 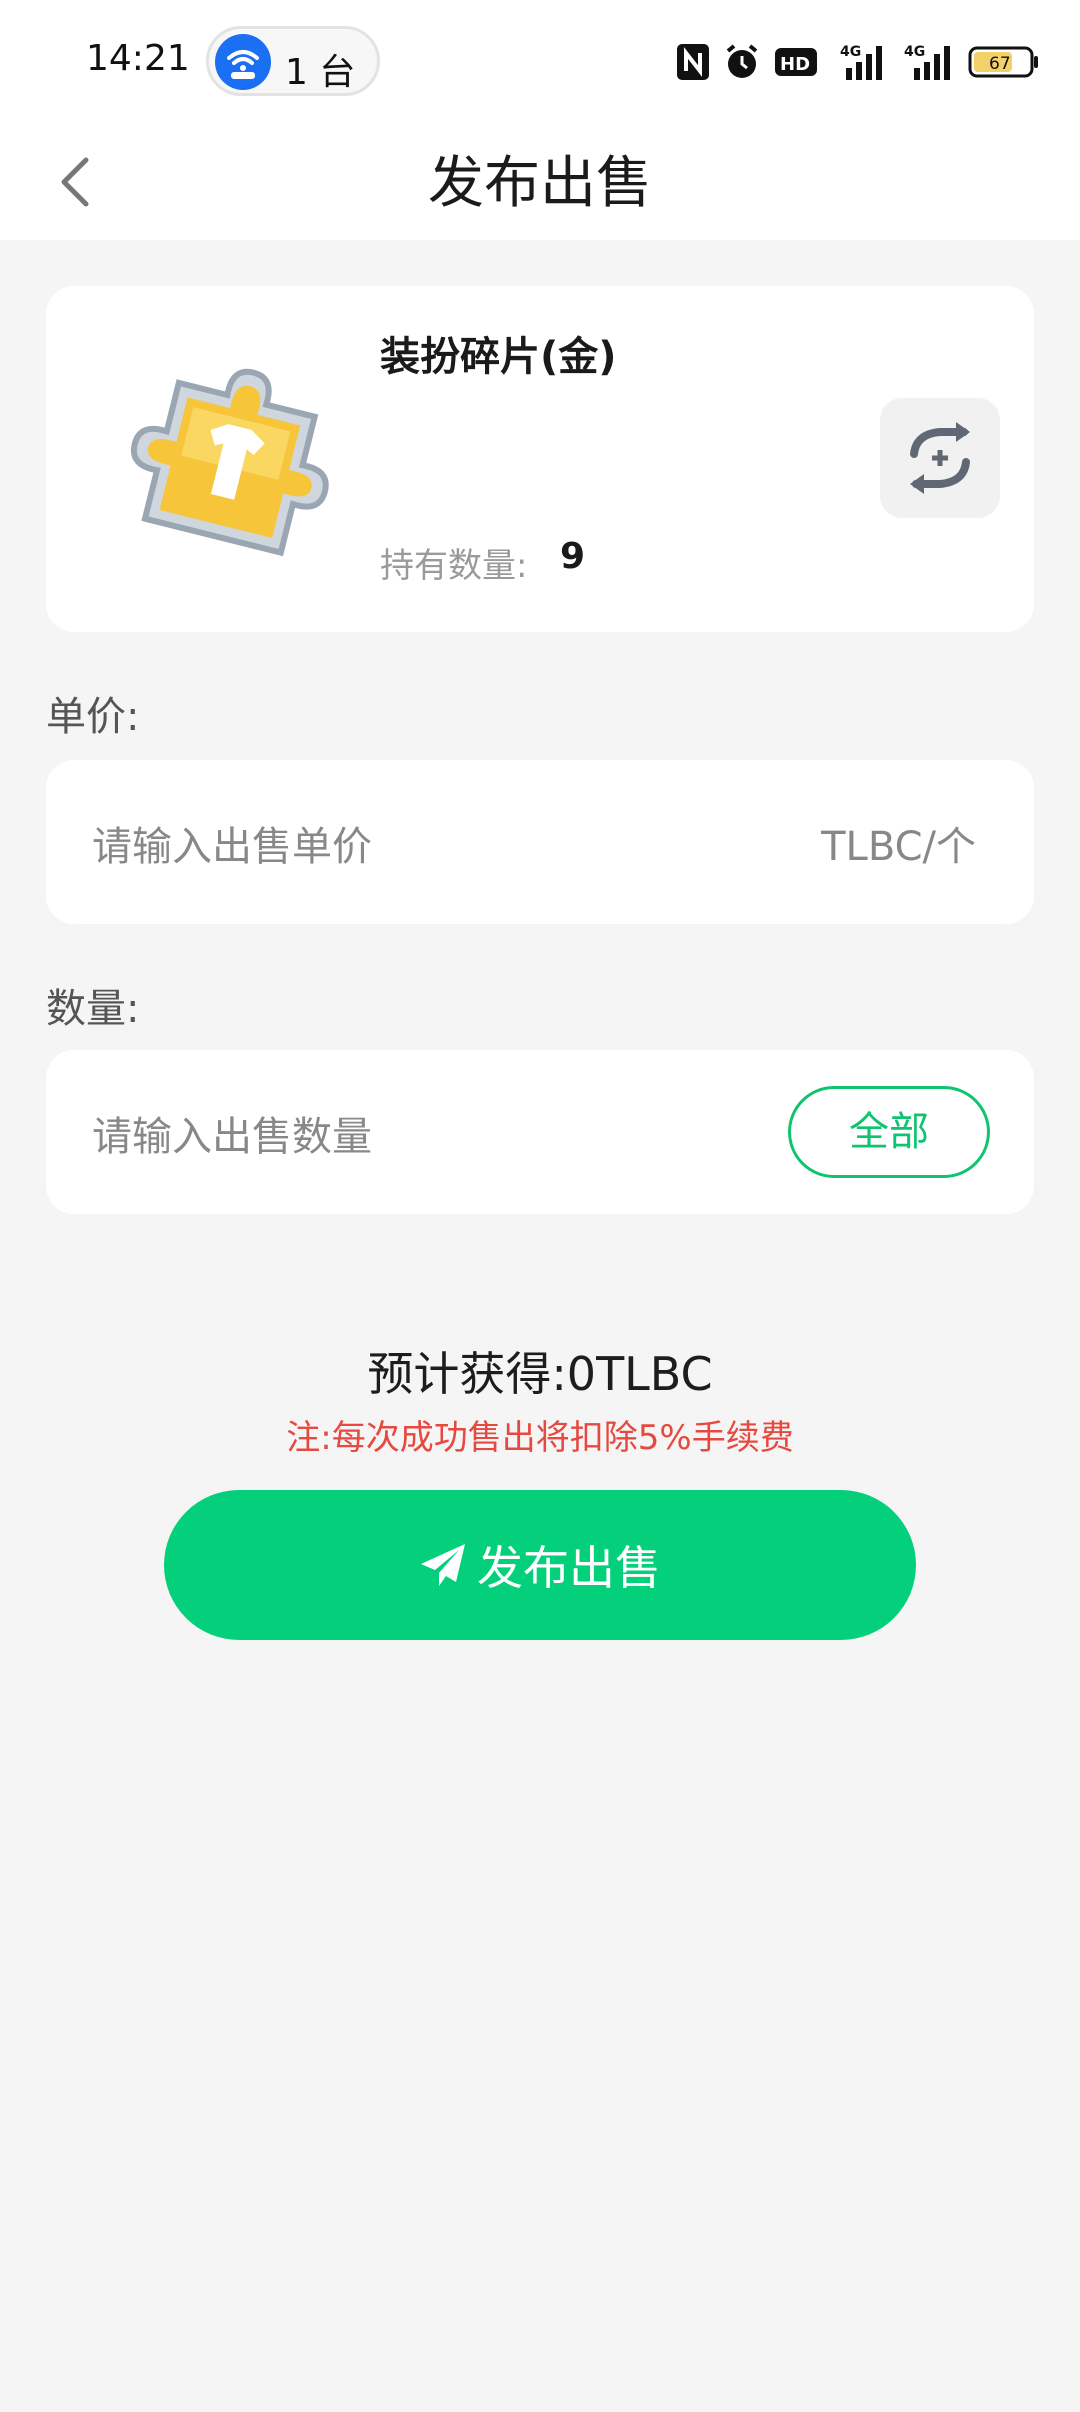 I want to click on quantity-label: 数量:, so click(x=93, y=1009).